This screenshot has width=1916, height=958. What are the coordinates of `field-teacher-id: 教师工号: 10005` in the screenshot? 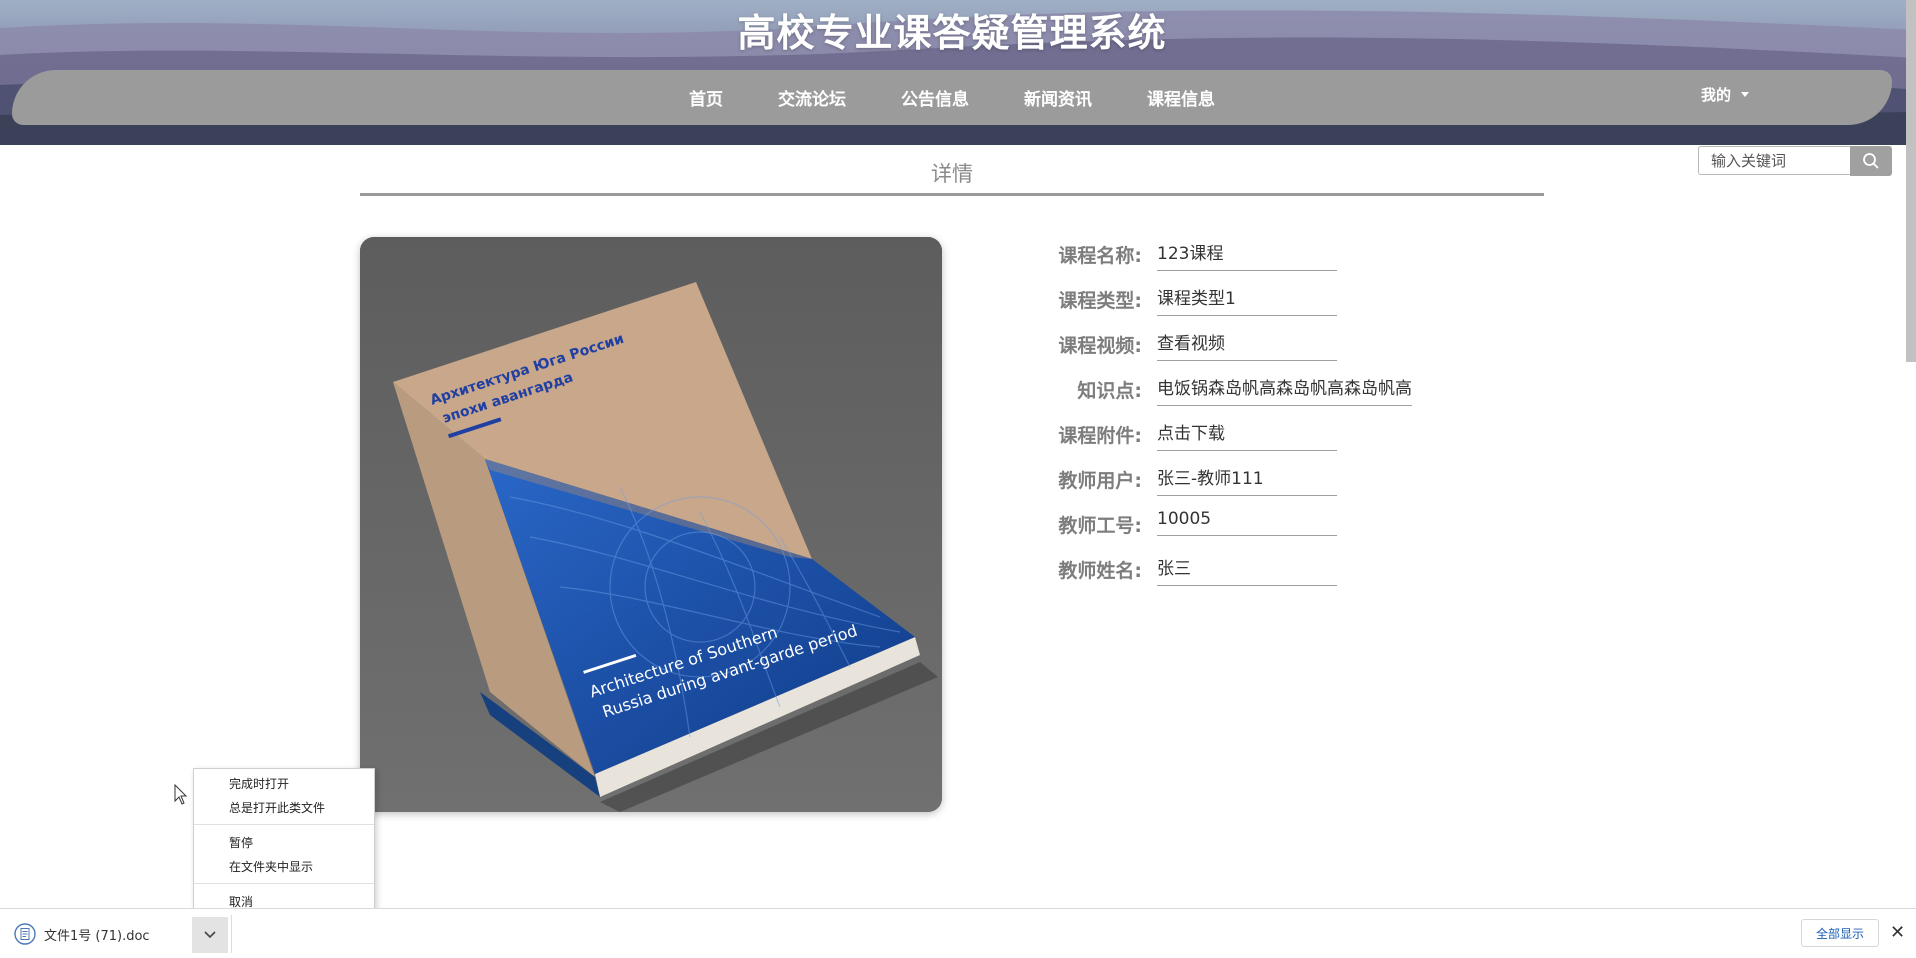 It's located at (1188, 530).